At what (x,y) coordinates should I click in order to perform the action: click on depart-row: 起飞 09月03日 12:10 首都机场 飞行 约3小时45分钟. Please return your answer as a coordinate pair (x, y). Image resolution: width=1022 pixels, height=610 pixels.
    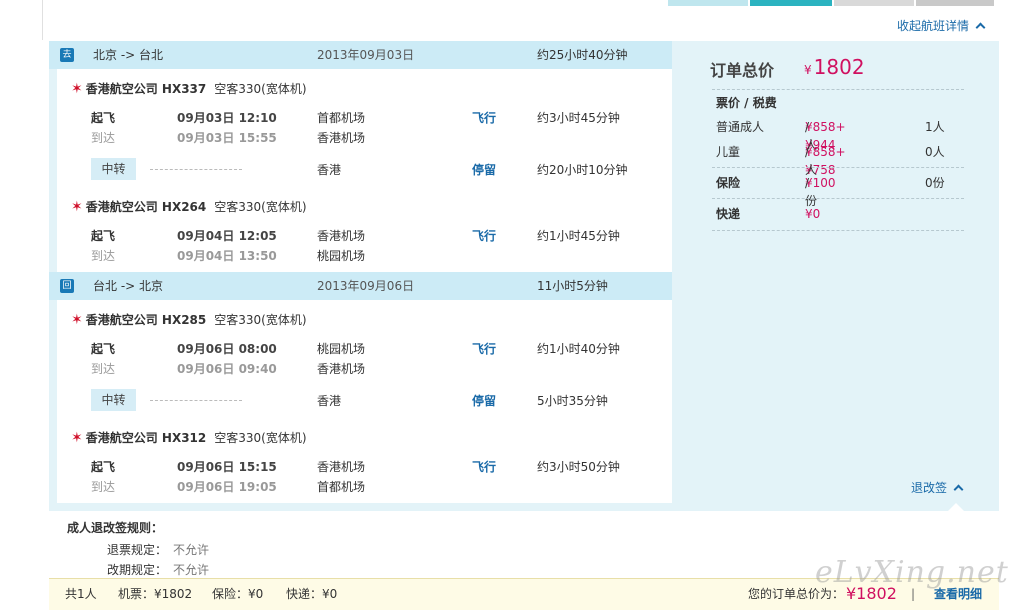
    Looking at the image, I should click on (371, 118).